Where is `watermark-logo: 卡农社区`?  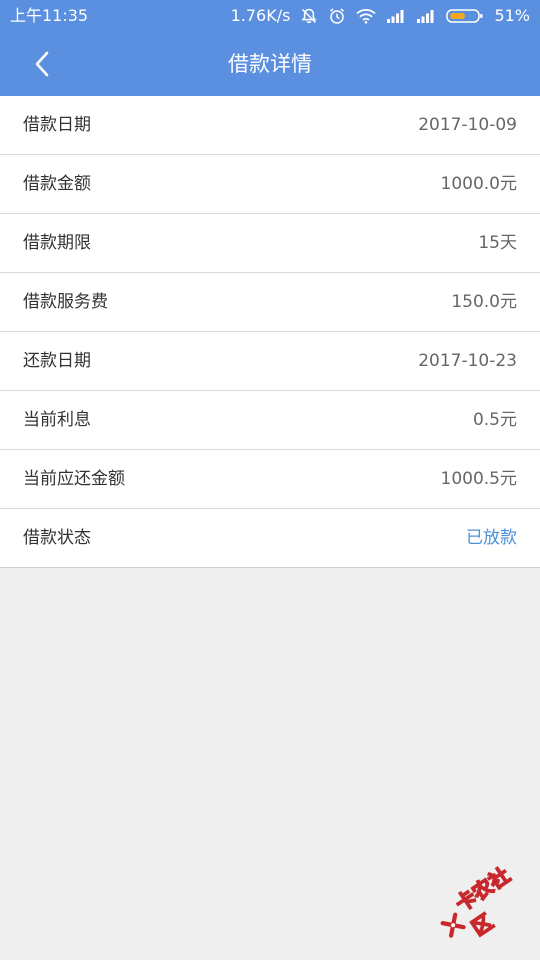 watermark-logo: 卡农社区 is located at coordinates (483, 902).